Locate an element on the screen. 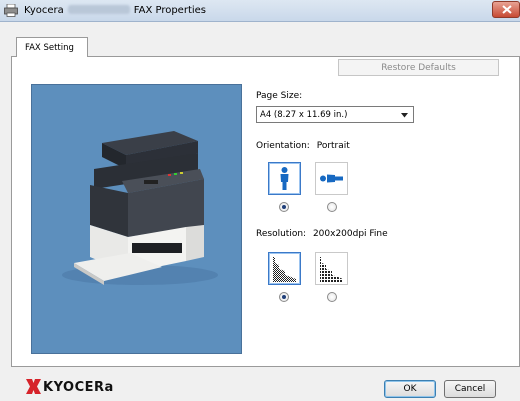  tab-fax-setting-label: FAX Setting is located at coordinates (49, 48).